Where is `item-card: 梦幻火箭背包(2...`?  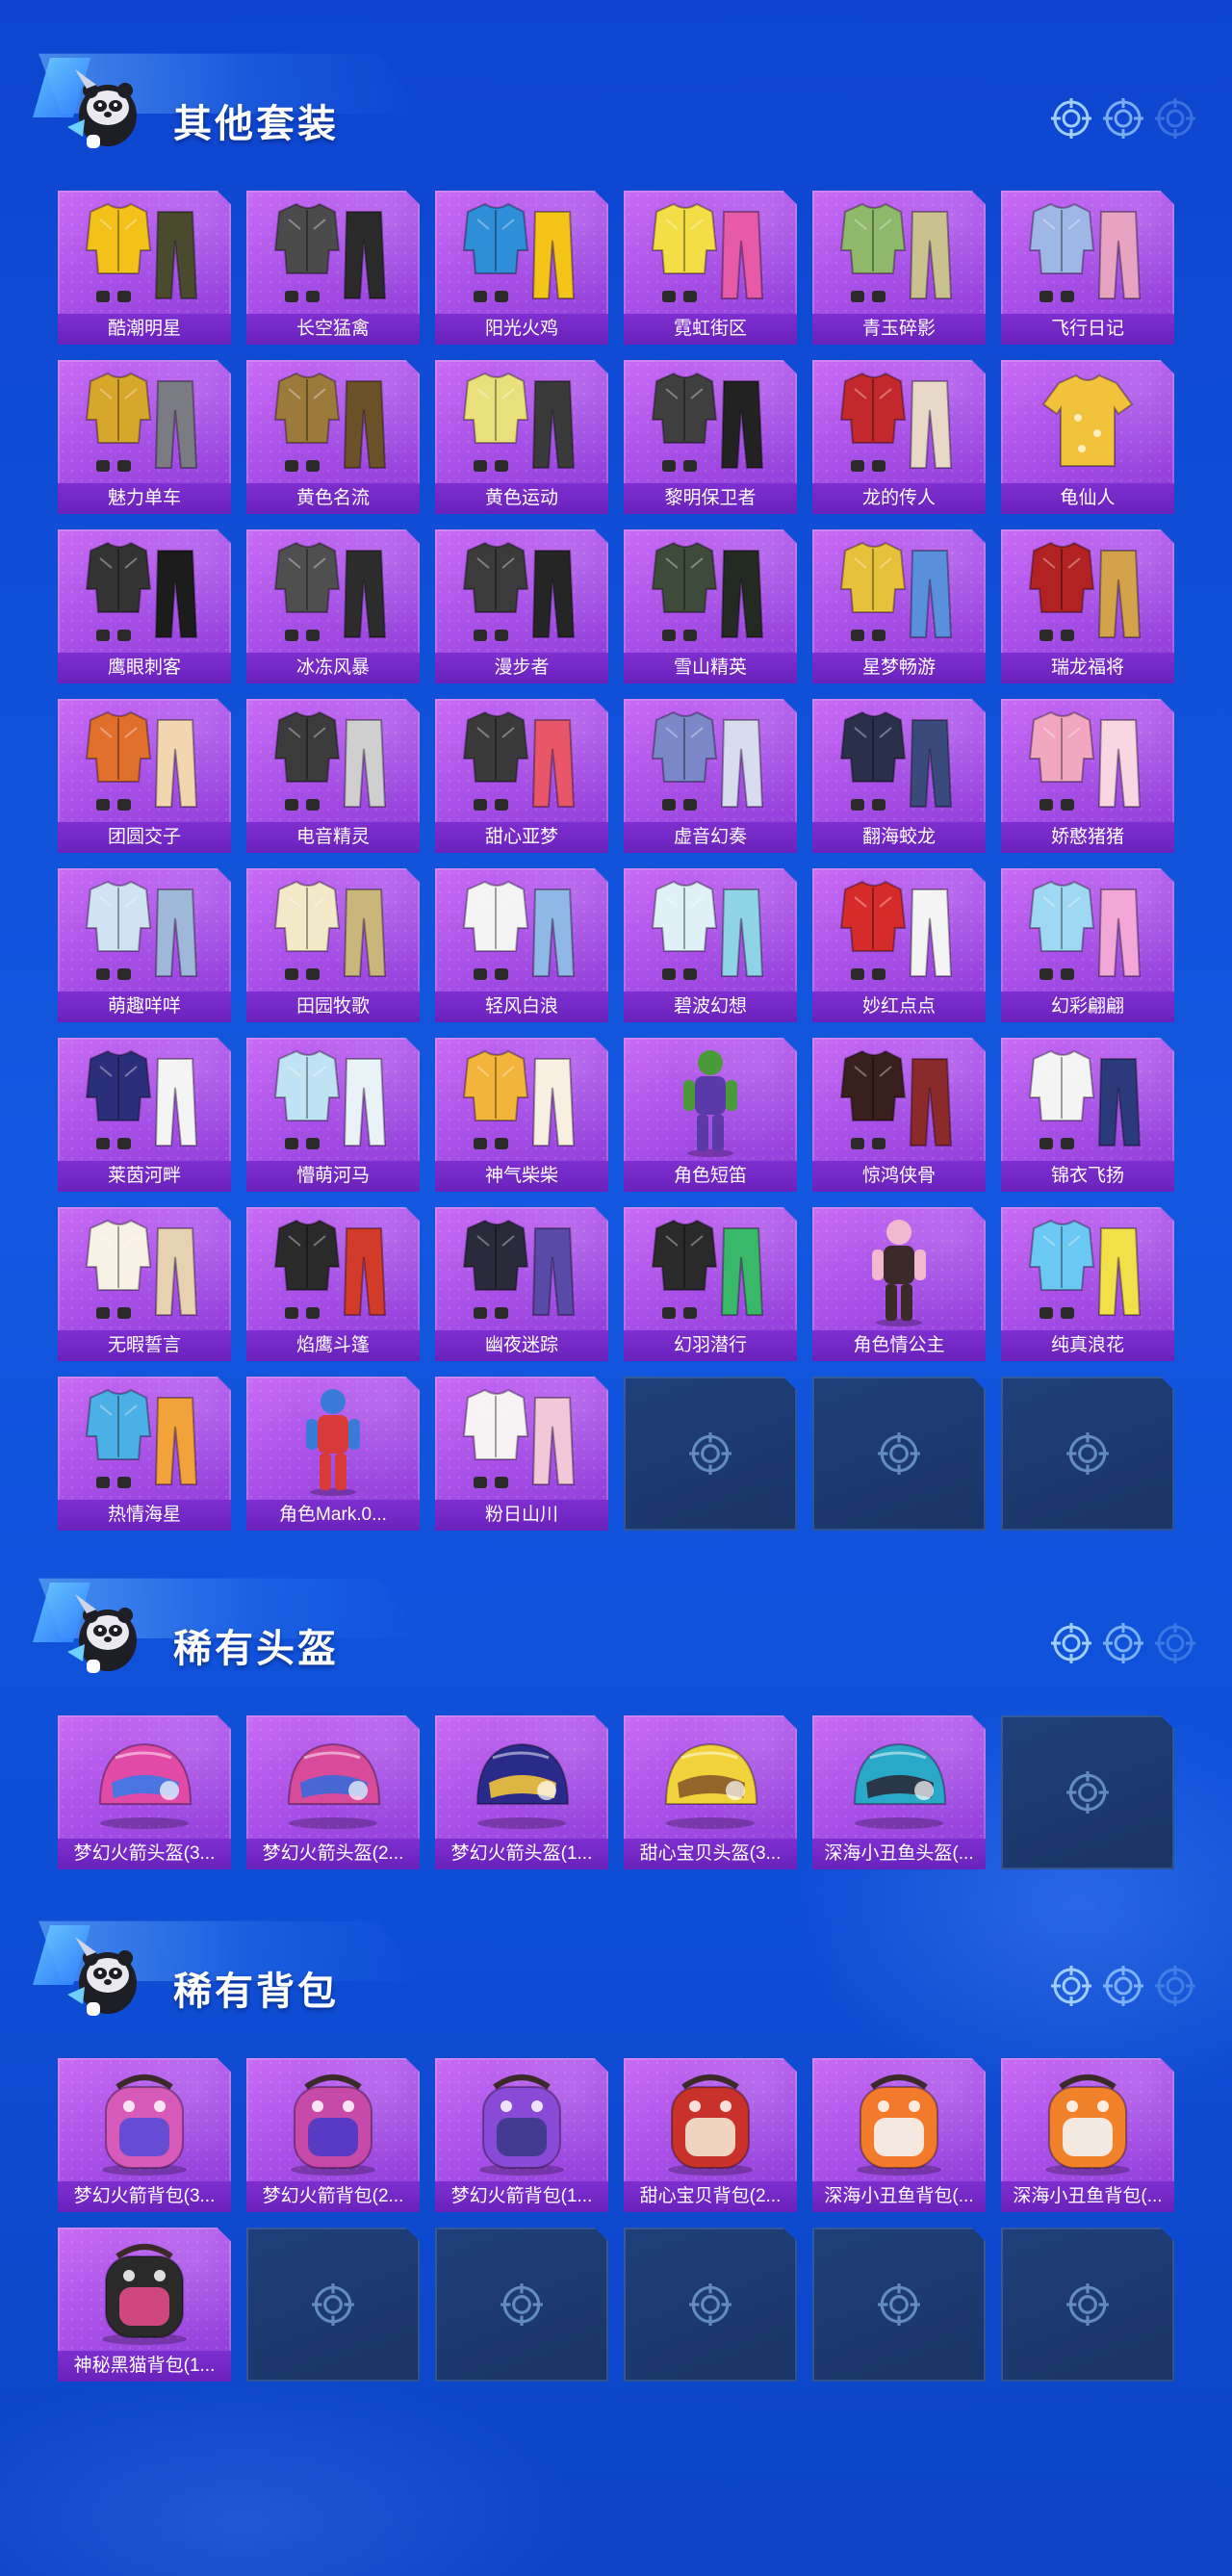 item-card: 梦幻火箭背包(2... is located at coordinates (333, 2135).